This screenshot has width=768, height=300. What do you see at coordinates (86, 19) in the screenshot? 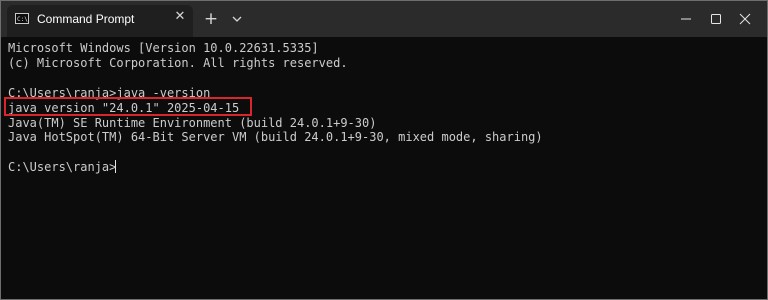
I see `tab-title: Command Prompt` at bounding box center [86, 19].